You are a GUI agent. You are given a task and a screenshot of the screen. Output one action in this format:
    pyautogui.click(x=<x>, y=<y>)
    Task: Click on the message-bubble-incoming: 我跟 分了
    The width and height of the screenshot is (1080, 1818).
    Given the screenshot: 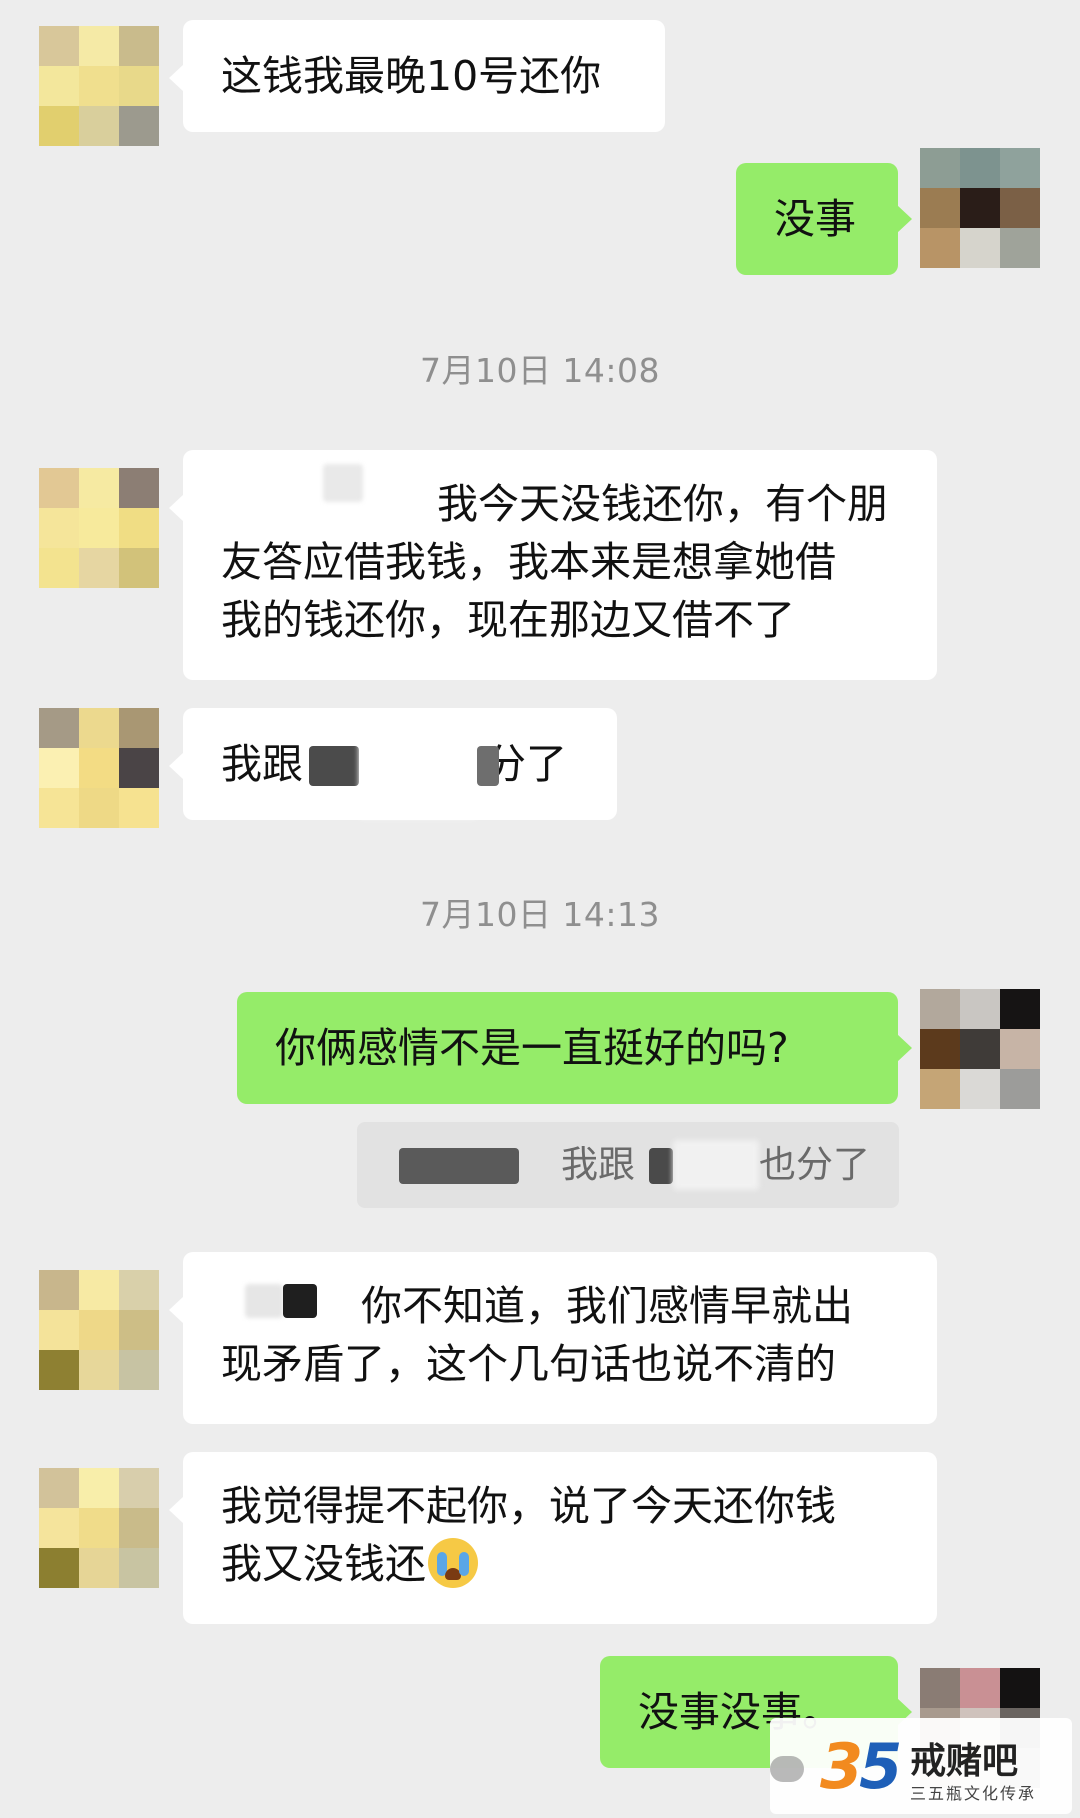 What is the action you would take?
    pyautogui.click(x=393, y=764)
    